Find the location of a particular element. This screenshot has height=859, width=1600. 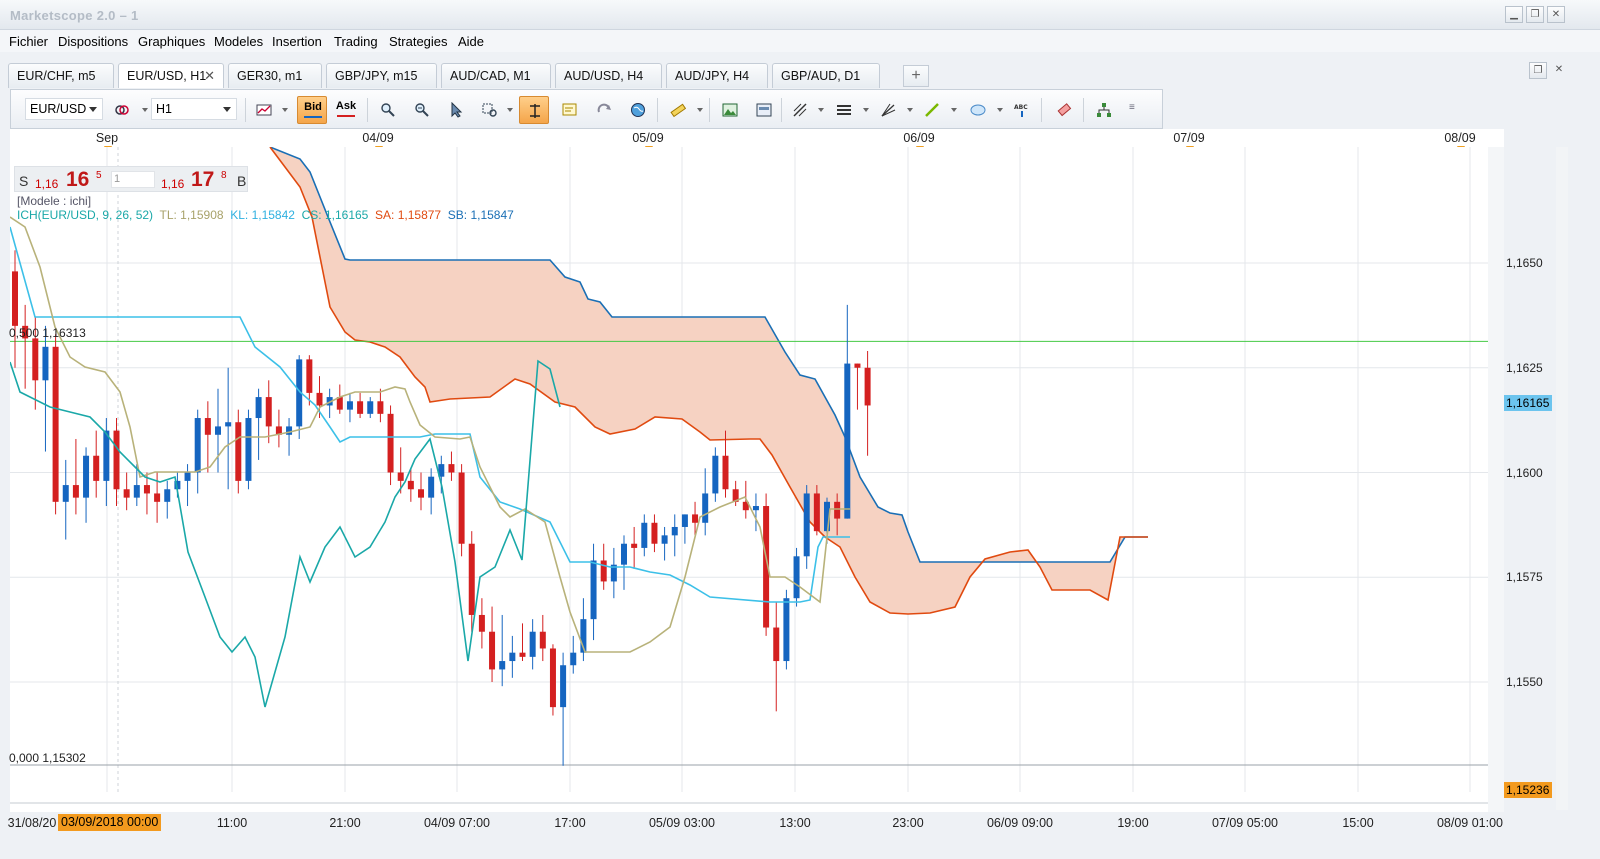

menu-insertion: Insertion is located at coordinates (297, 41).